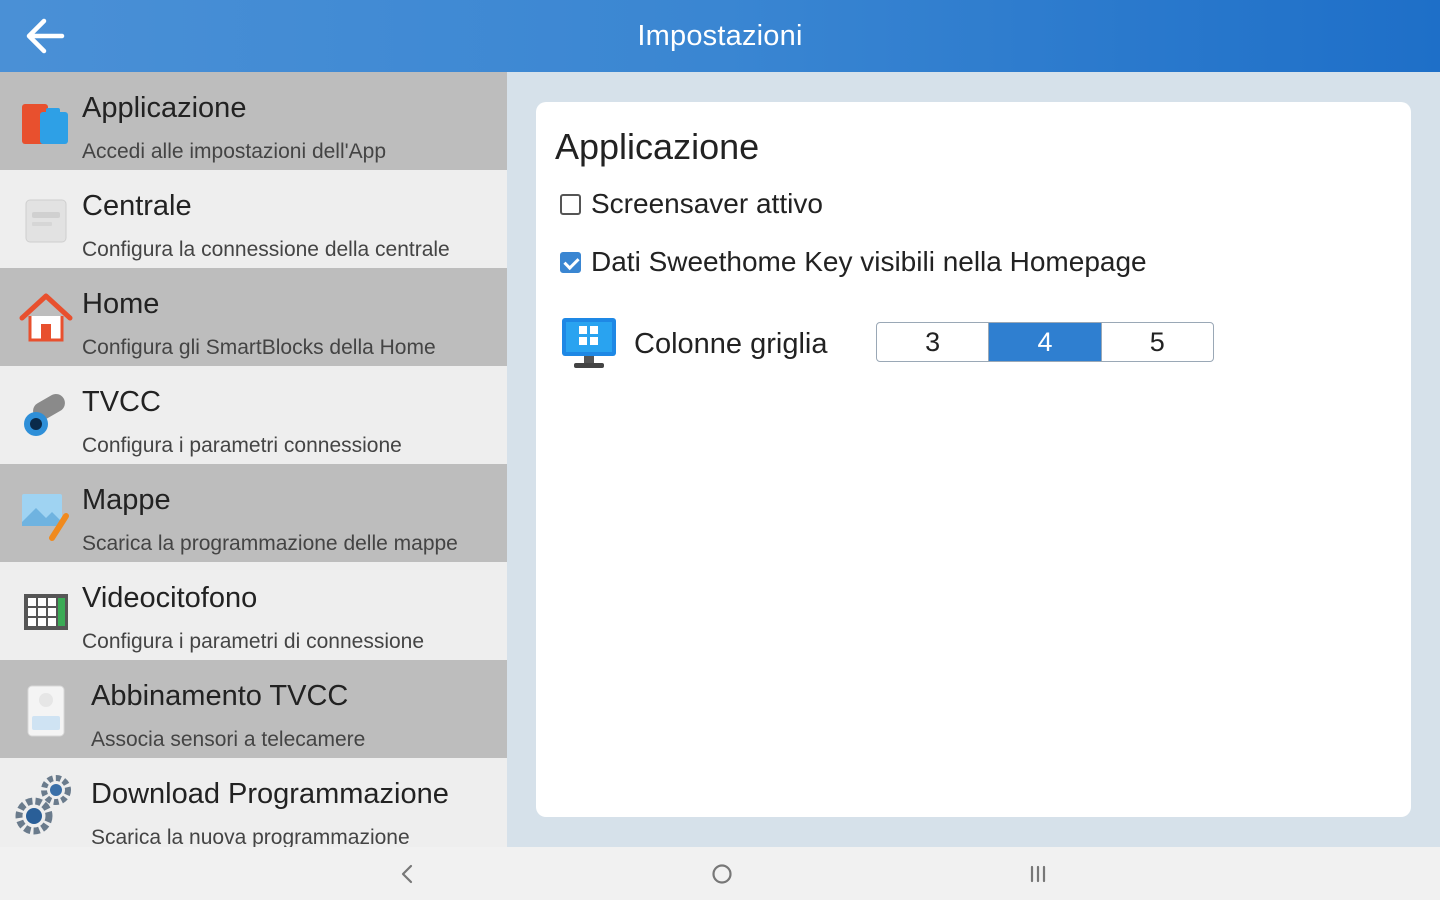 The width and height of the screenshot is (1440, 900). I want to click on map-picture-icon, so click(45, 517).